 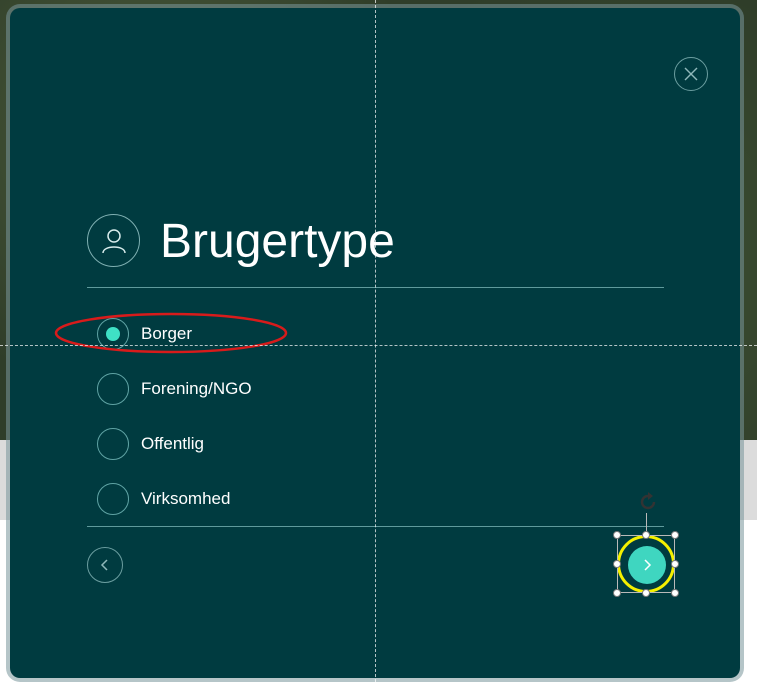 I want to click on close-icon, so click(x=691, y=74).